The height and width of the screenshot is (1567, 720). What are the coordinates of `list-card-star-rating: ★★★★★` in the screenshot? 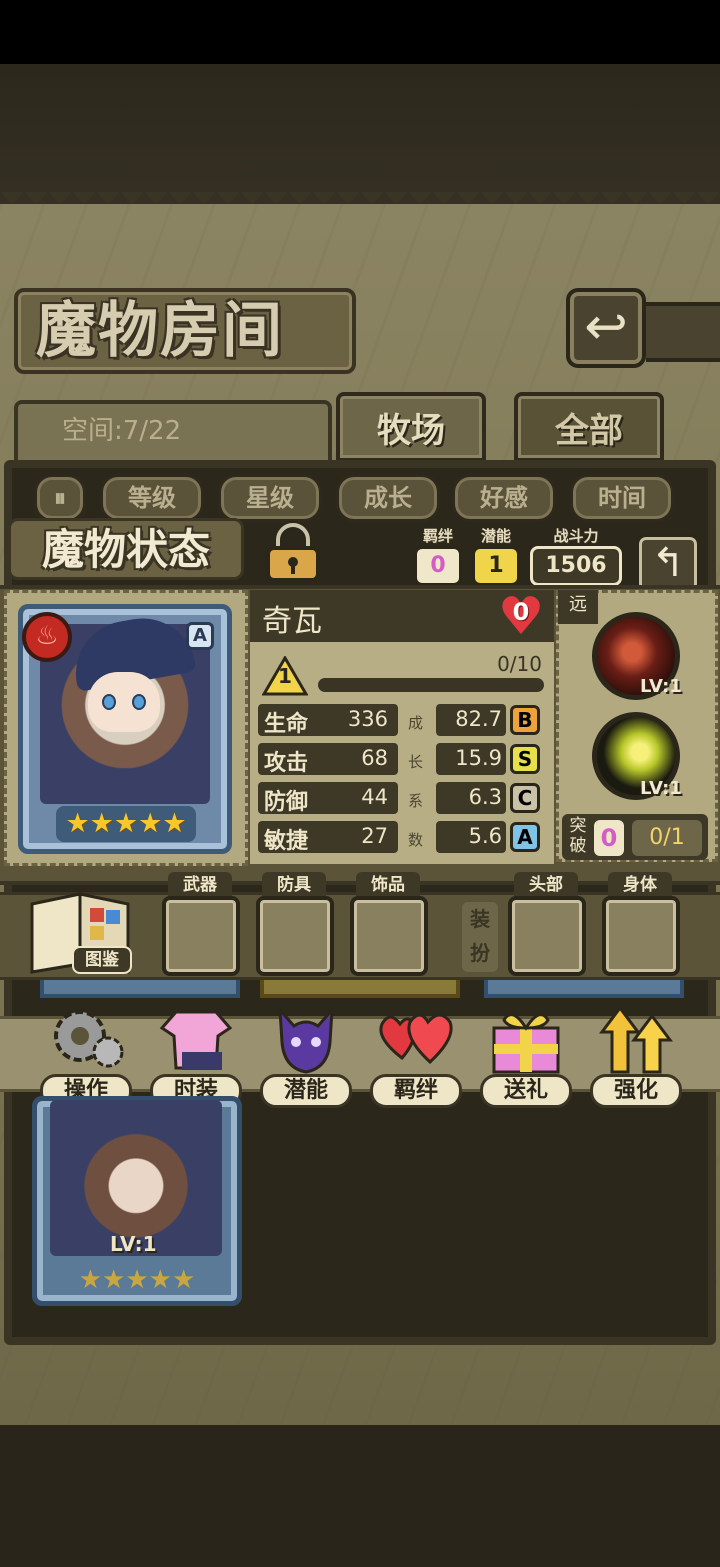 It's located at (137, 1280).